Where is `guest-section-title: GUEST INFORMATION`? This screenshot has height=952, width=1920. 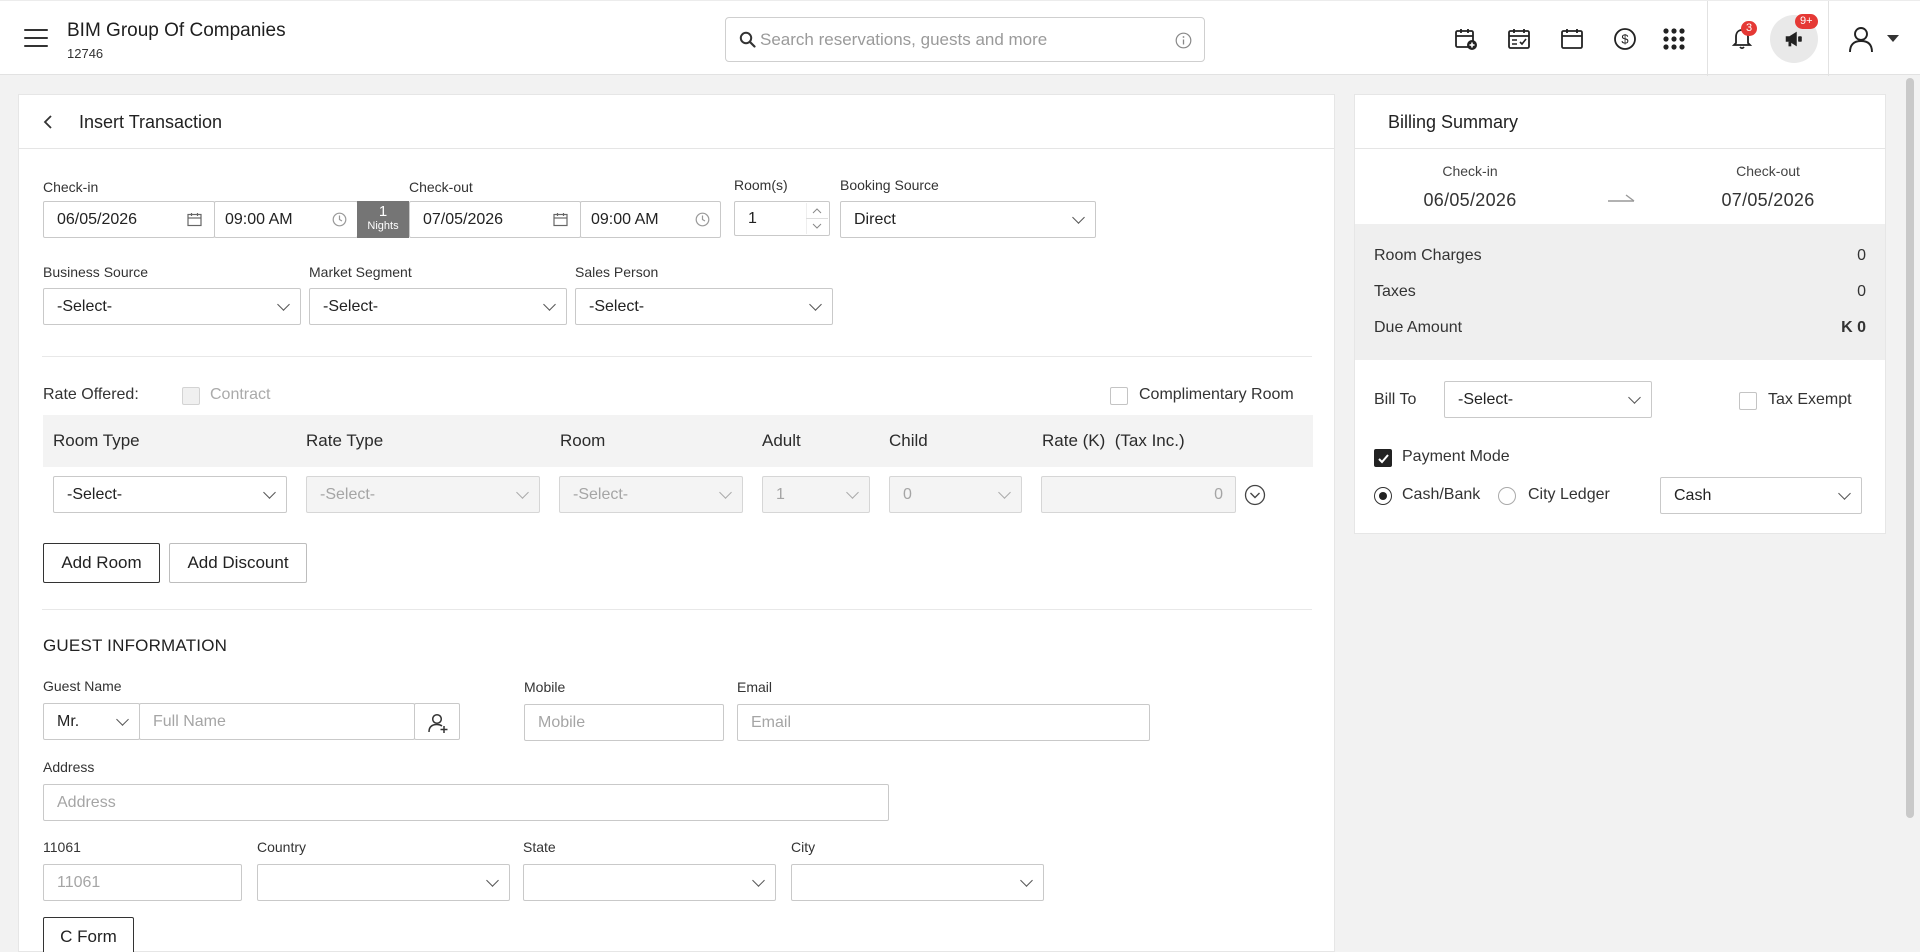 guest-section-title: GUEST INFORMATION is located at coordinates (135, 645).